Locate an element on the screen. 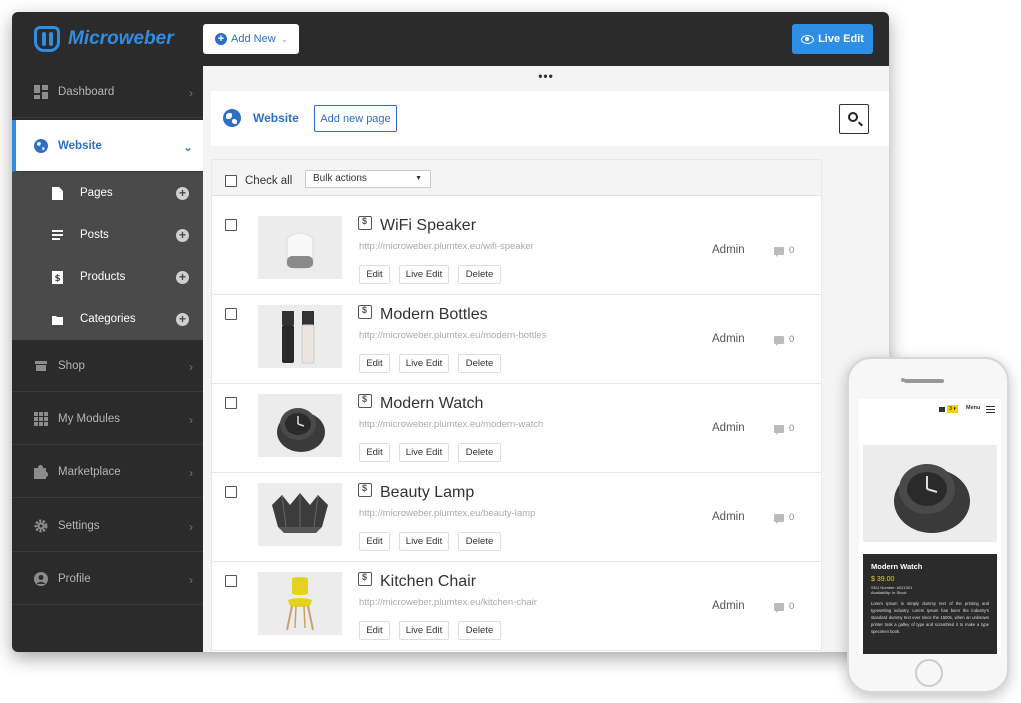 The image size is (1021, 703). submenu-item-label: Products is located at coordinates (103, 277).